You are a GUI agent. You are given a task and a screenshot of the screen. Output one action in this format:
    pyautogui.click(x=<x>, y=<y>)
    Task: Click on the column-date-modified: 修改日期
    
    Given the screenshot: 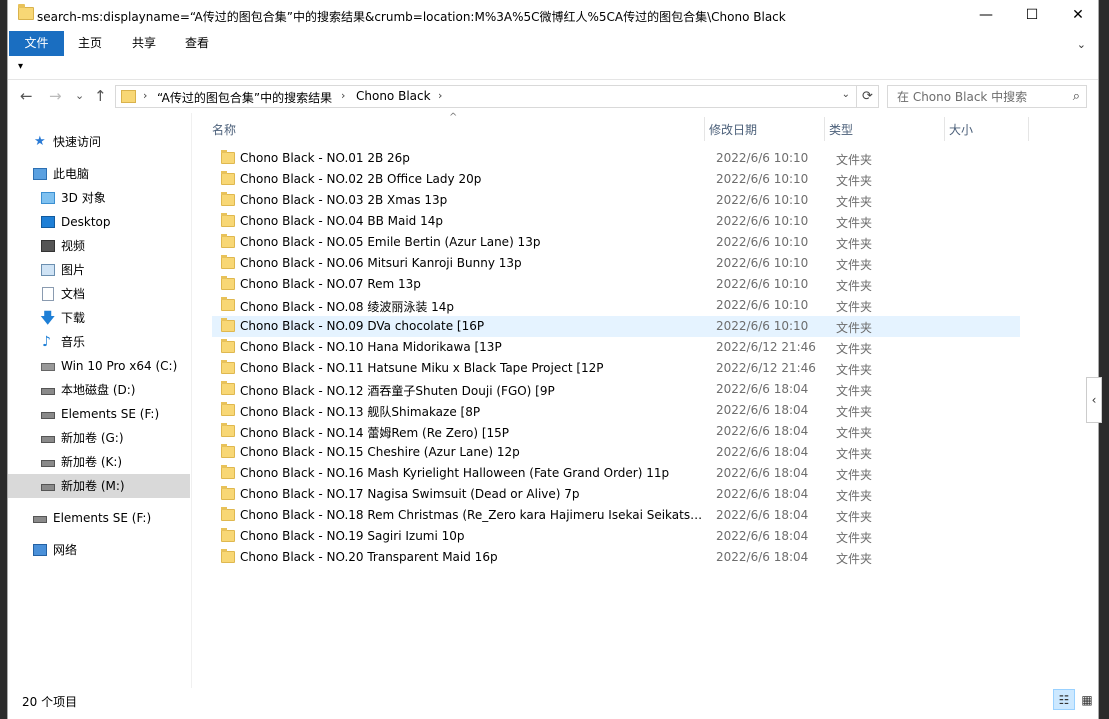 What is the action you would take?
    pyautogui.click(x=733, y=129)
    